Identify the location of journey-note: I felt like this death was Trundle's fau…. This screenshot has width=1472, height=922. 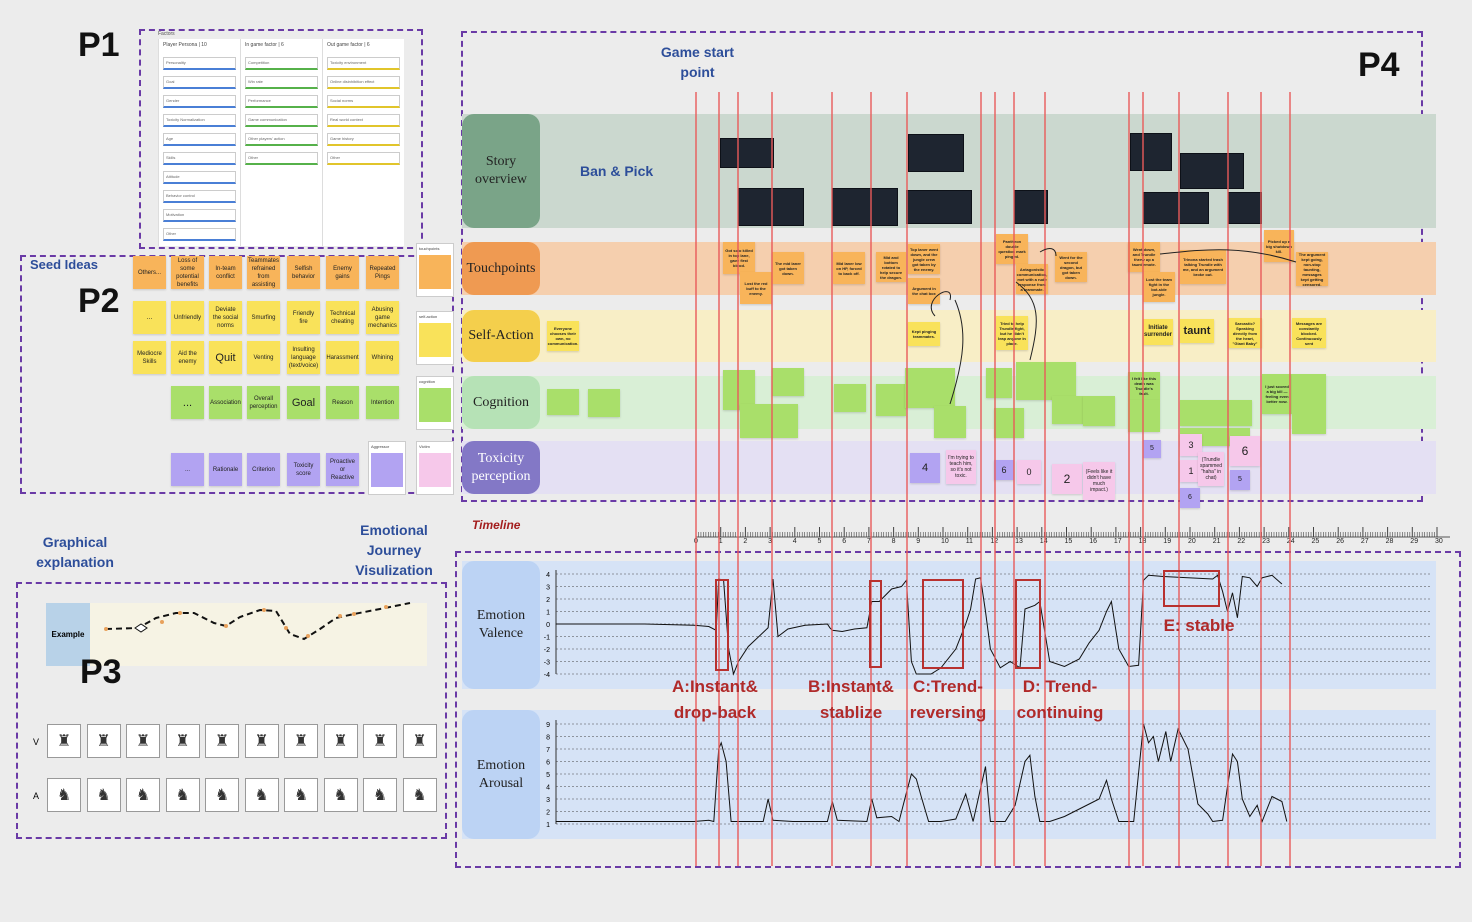
(1144, 386).